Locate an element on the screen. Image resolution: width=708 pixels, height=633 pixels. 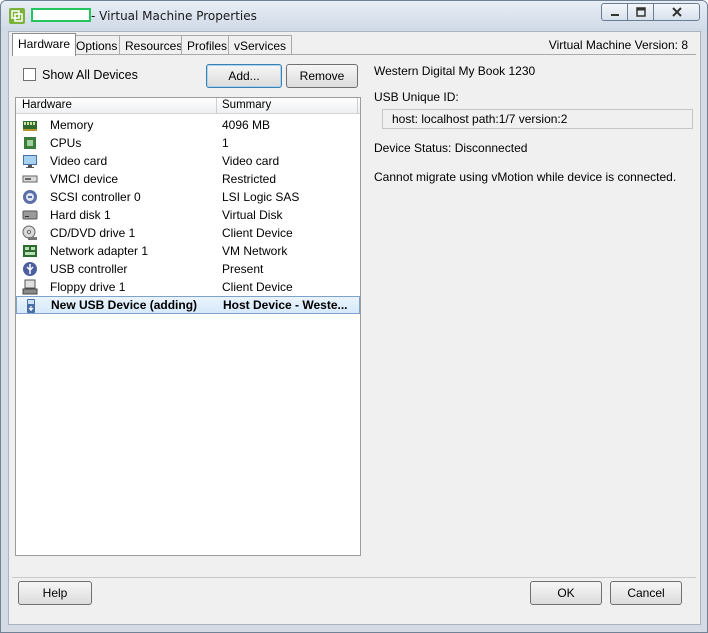
hard-disk-icon is located at coordinates (30, 215).